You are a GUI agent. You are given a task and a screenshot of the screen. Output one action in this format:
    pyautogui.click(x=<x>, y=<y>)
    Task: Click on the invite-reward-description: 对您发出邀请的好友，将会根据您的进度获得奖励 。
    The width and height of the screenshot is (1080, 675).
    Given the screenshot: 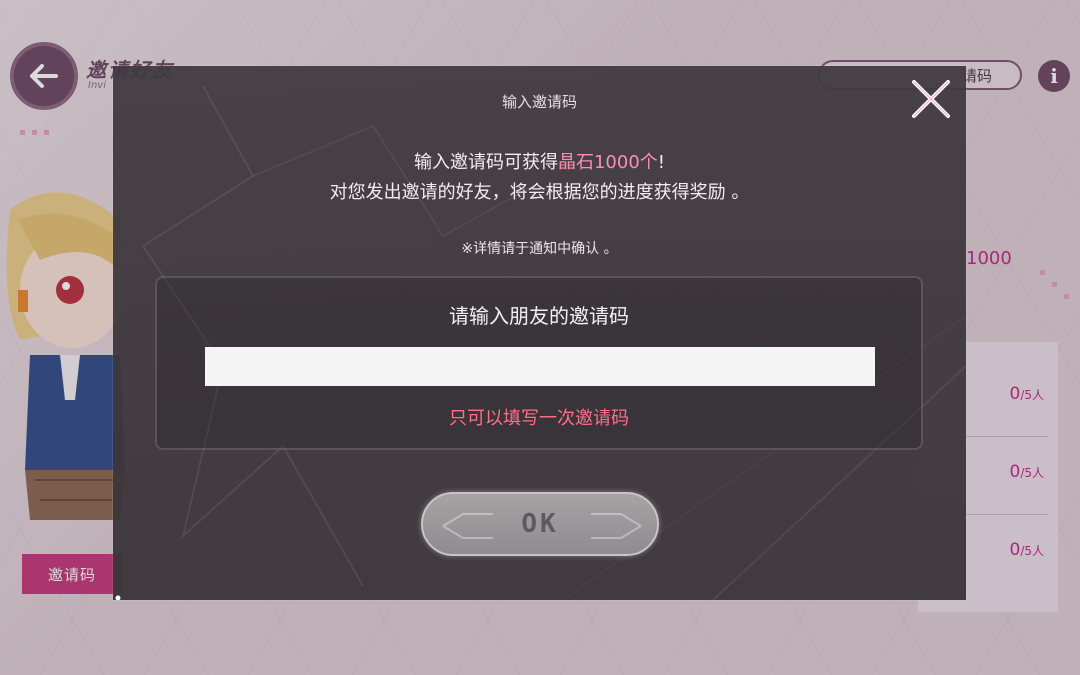 What is the action you would take?
    pyautogui.click(x=539, y=192)
    